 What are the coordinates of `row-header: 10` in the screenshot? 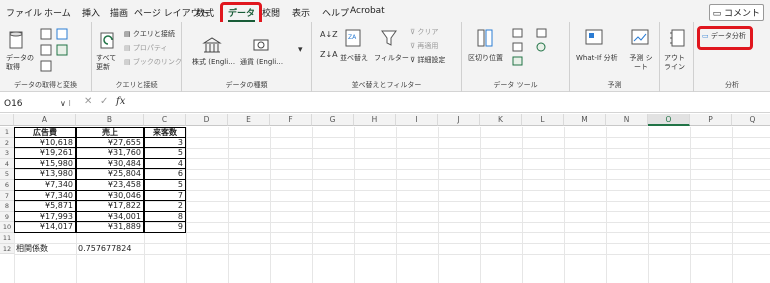 It's located at (7, 227).